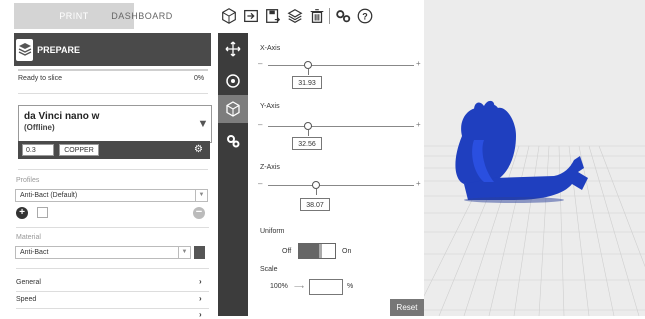  Describe the element at coordinates (49, 195) in the screenshot. I see `profile-selected: Anti-Bact (Default)` at that location.